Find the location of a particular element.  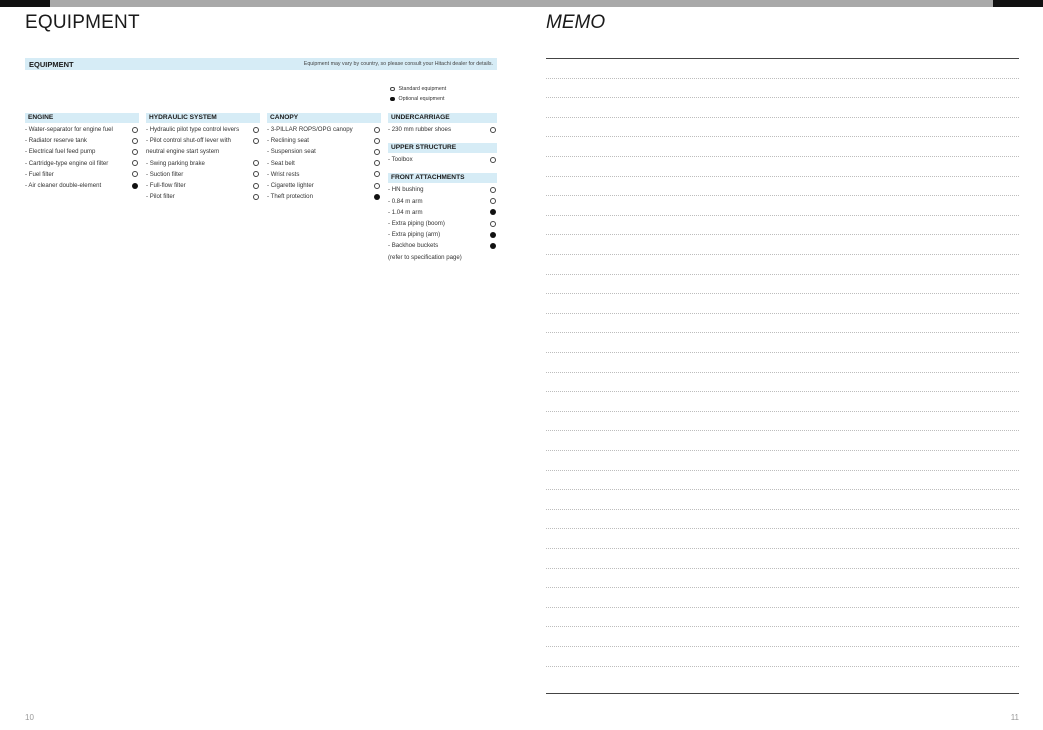

equipment-item: - 230 mm rubber shoes is located at coordinates (442, 129).